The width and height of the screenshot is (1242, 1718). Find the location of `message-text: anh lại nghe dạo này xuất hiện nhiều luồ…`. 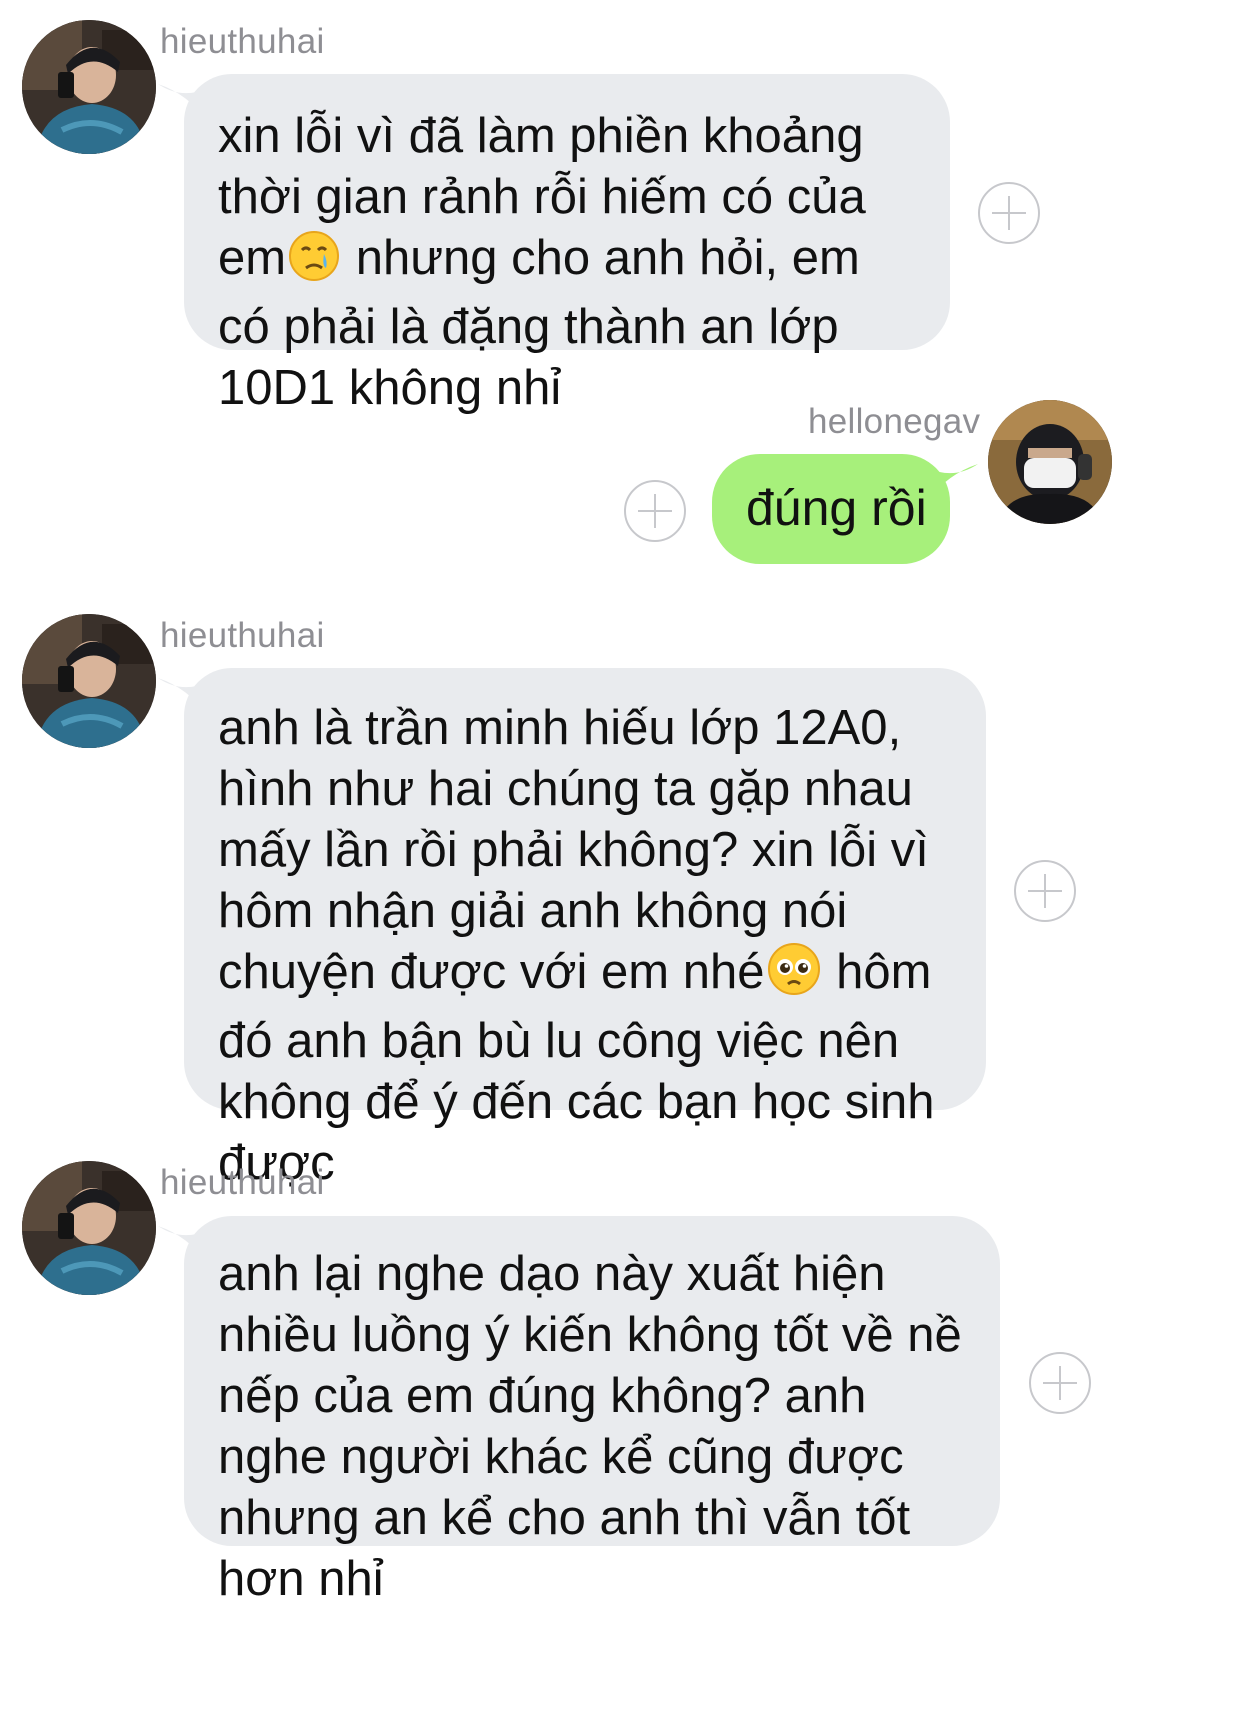

message-text: anh lại nghe dạo này xuất hiện nhiều luồ… is located at coordinates (590, 1426).